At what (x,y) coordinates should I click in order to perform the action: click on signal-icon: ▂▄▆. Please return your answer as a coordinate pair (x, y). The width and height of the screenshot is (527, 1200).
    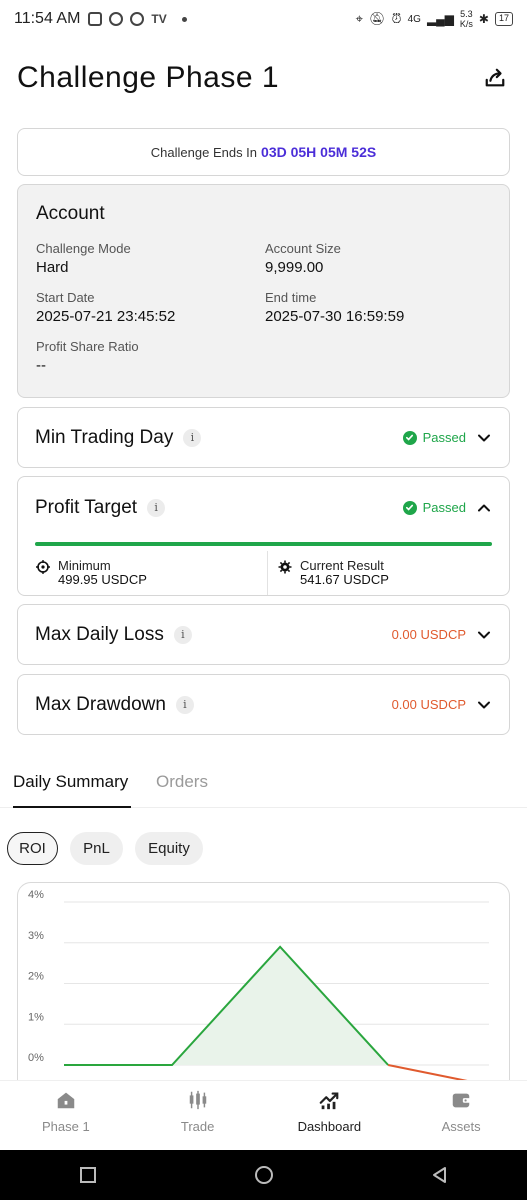
    Looking at the image, I should click on (440, 19).